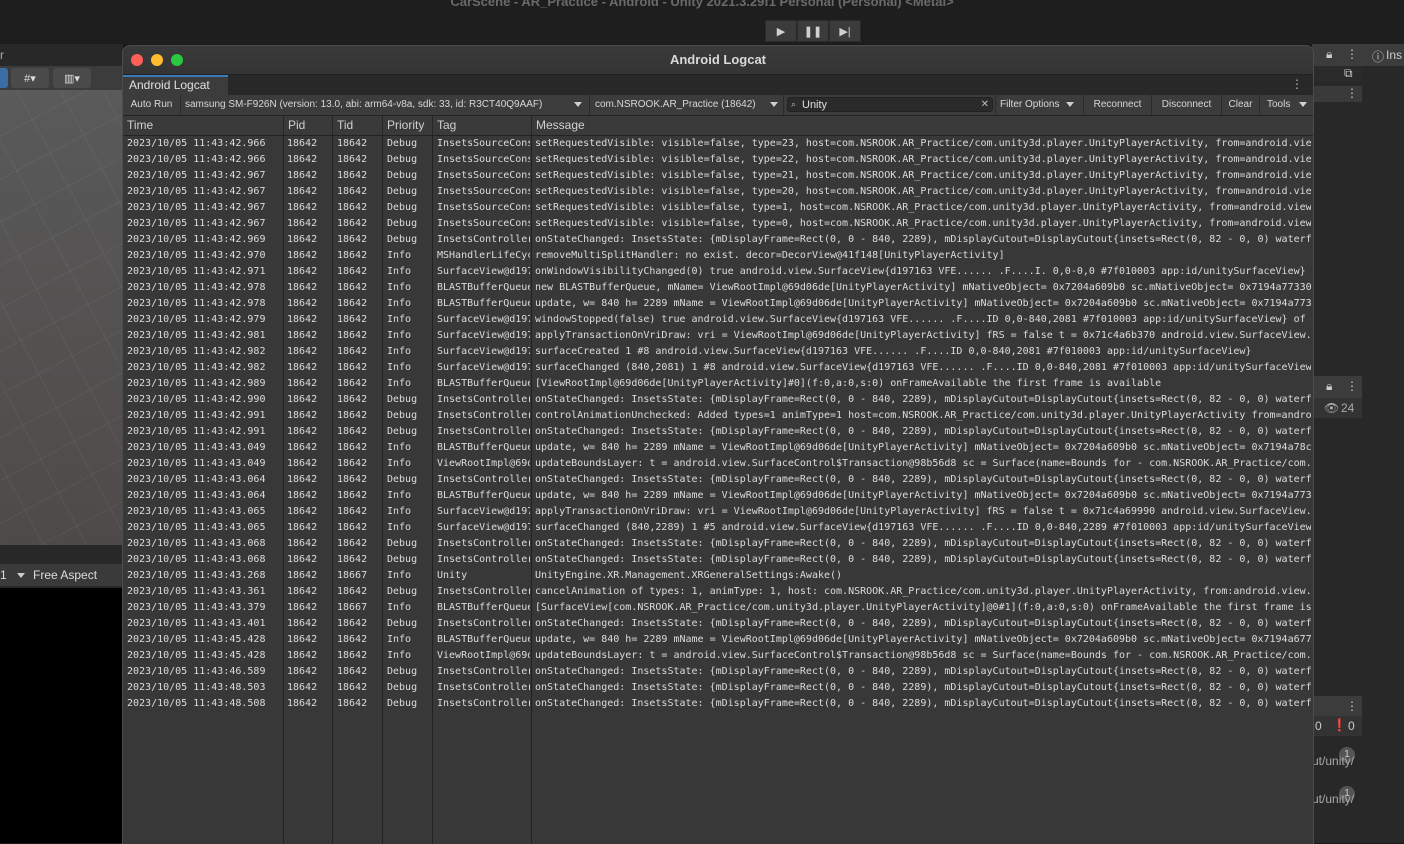 This screenshot has width=1404, height=844. I want to click on console-counts: 0 ❗ 0, so click(1337, 726).